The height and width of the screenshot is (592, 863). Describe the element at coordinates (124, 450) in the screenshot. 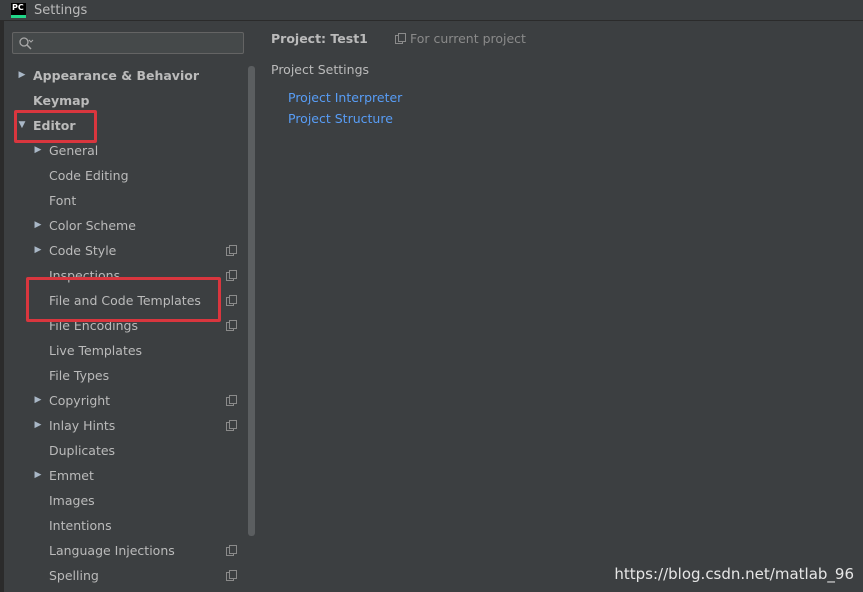

I see `tree-item-duplicates: Duplicates` at that location.